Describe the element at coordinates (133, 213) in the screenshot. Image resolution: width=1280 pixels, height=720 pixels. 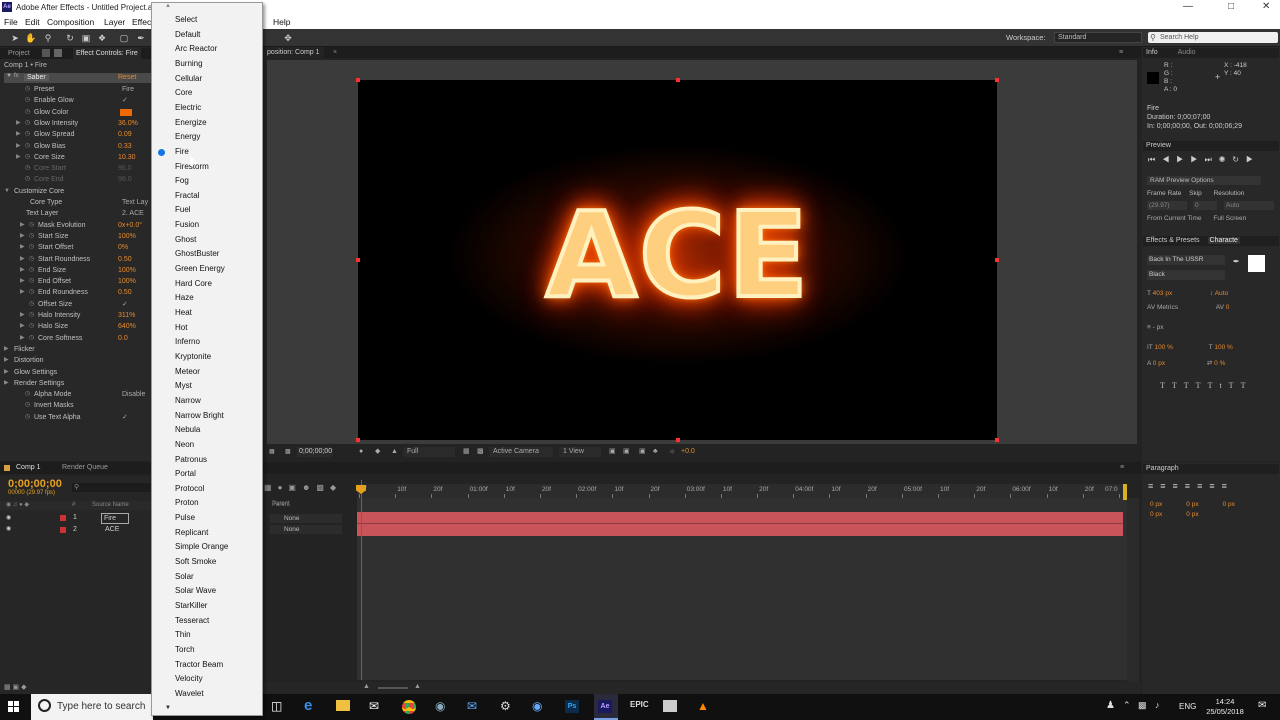
I see `property-value: 2. ACE` at that location.